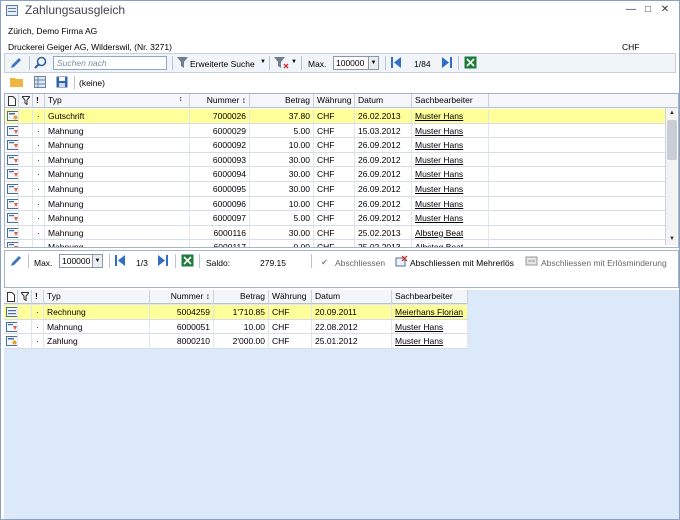 The width and height of the screenshot is (680, 520). I want to click on close-icon: ✕, so click(665, 10).